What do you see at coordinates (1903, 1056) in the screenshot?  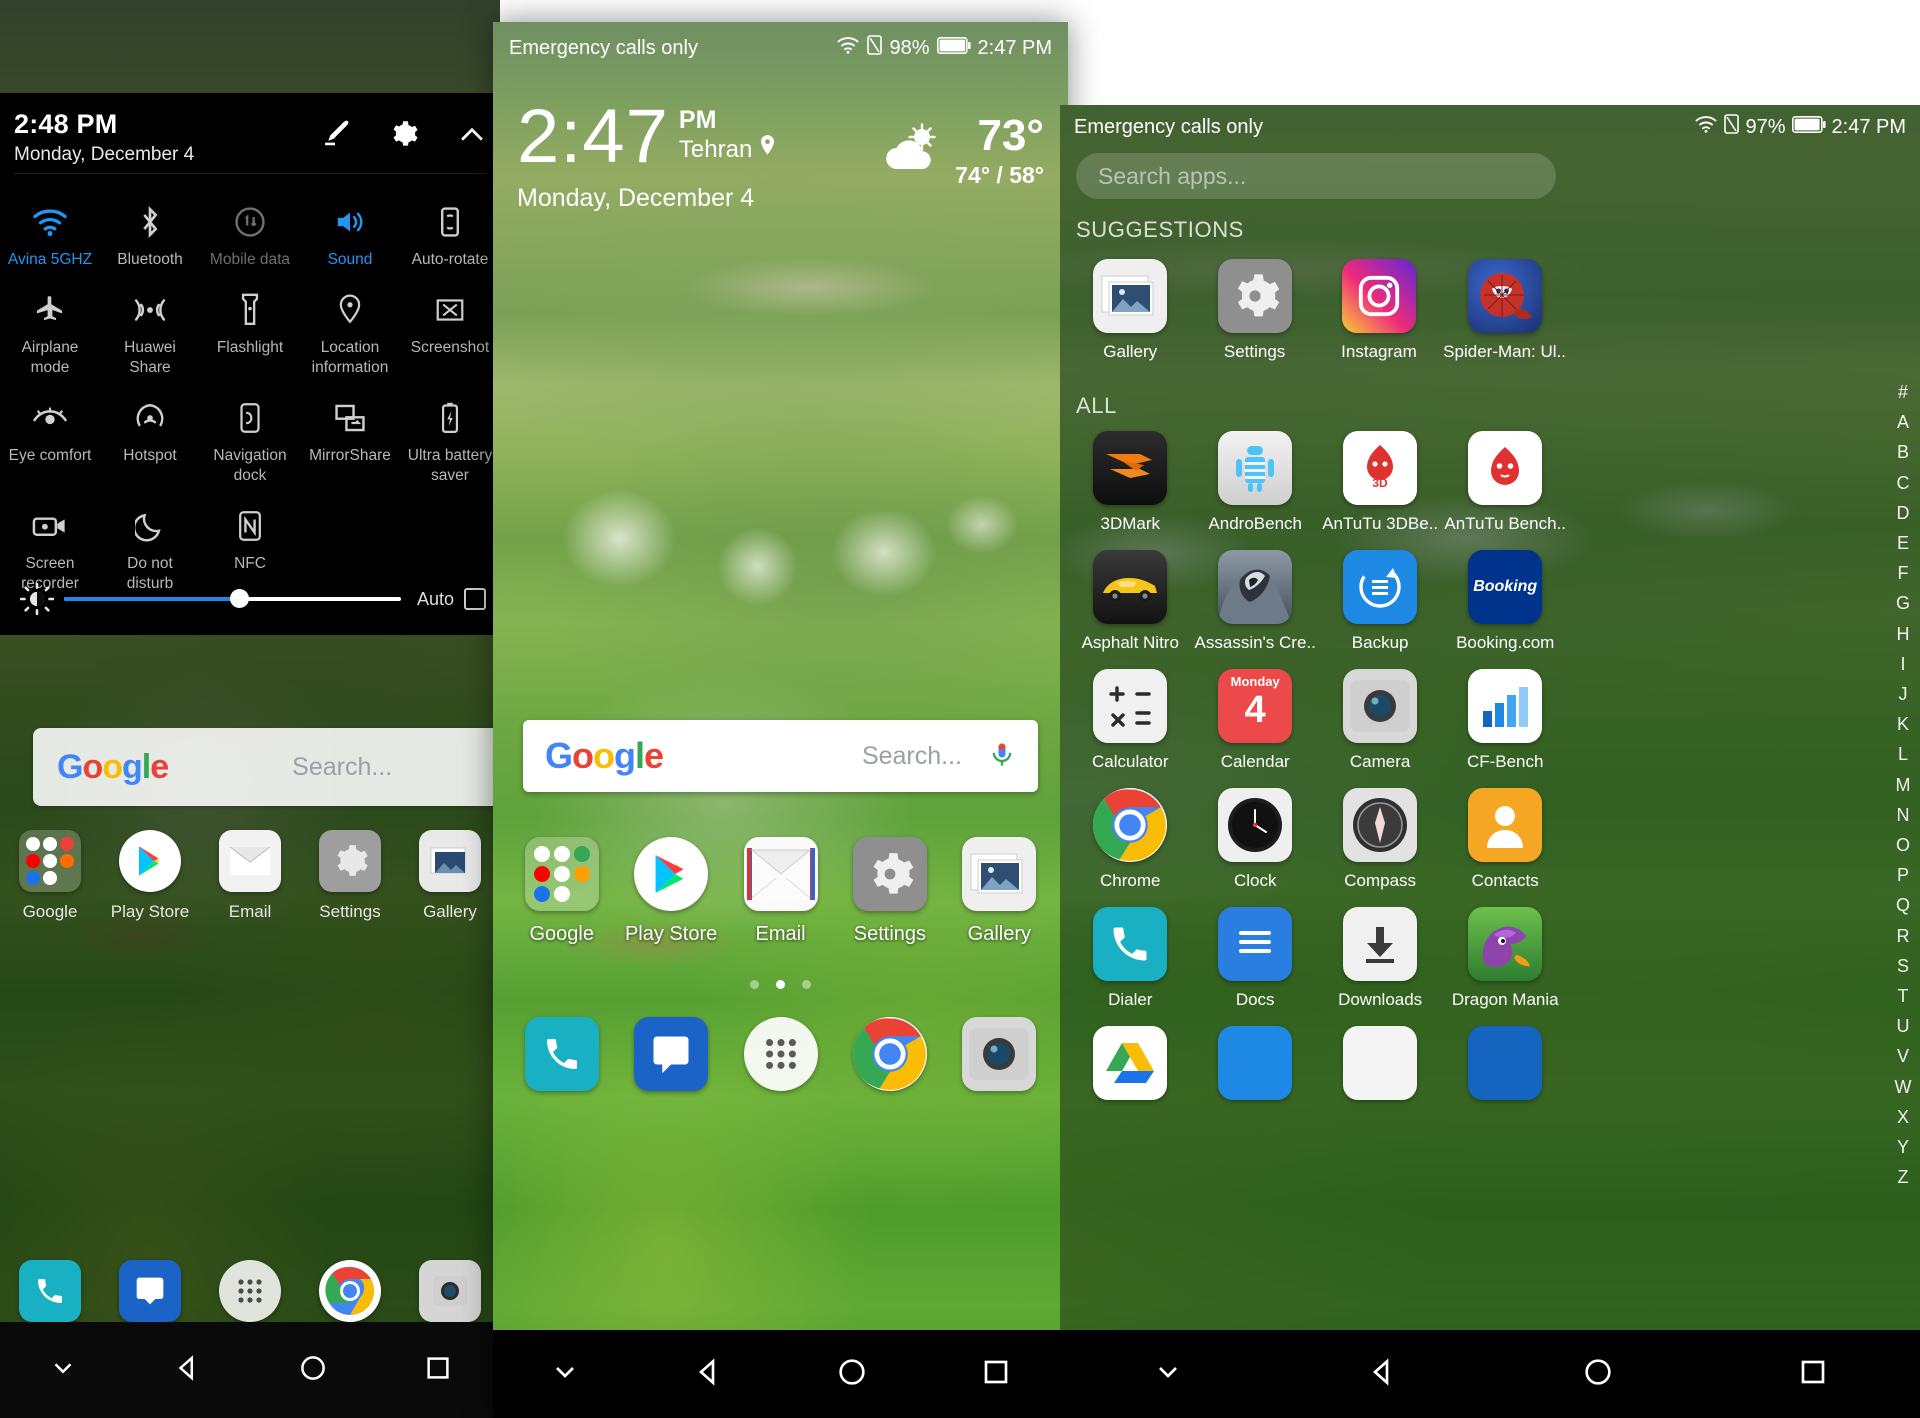 I see `alpha-index-letter: V` at bounding box center [1903, 1056].